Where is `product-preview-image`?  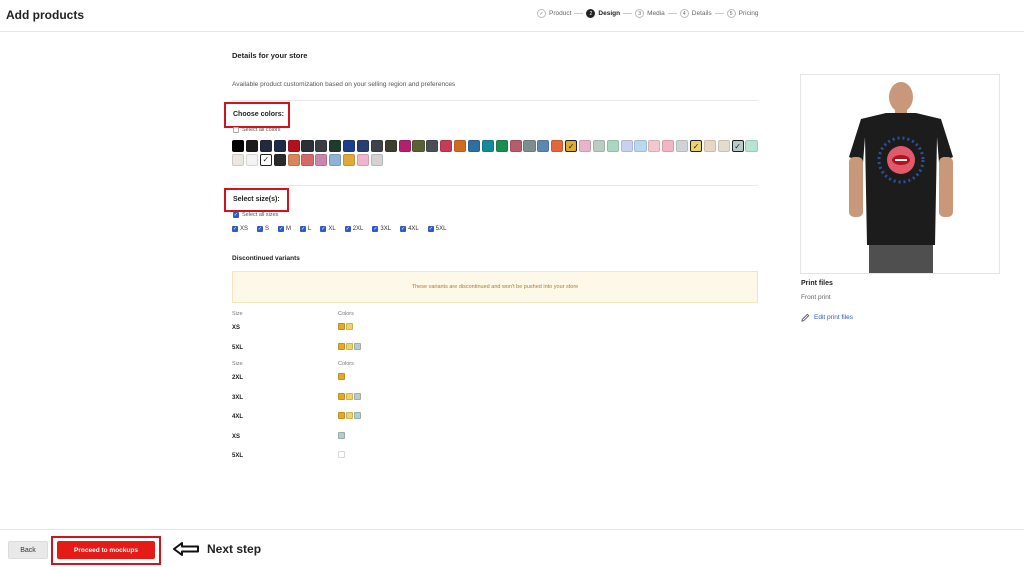 product-preview-image is located at coordinates (900, 174).